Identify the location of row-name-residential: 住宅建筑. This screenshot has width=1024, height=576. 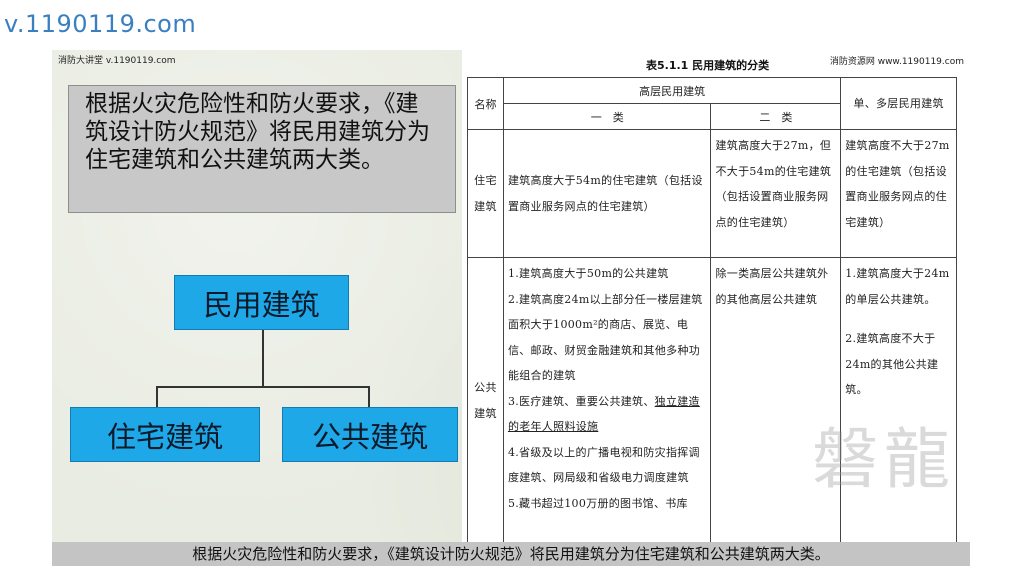
(485, 193).